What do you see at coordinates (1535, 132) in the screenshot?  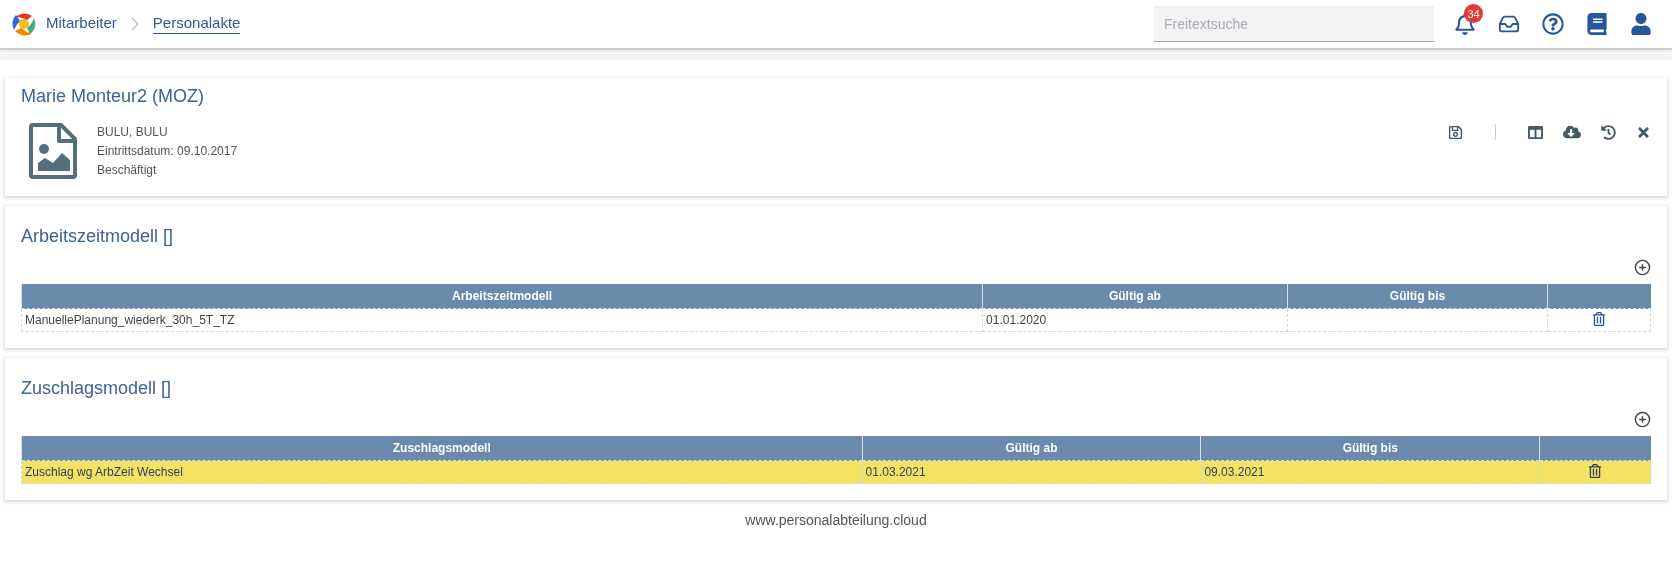 I see `columns-icon` at bounding box center [1535, 132].